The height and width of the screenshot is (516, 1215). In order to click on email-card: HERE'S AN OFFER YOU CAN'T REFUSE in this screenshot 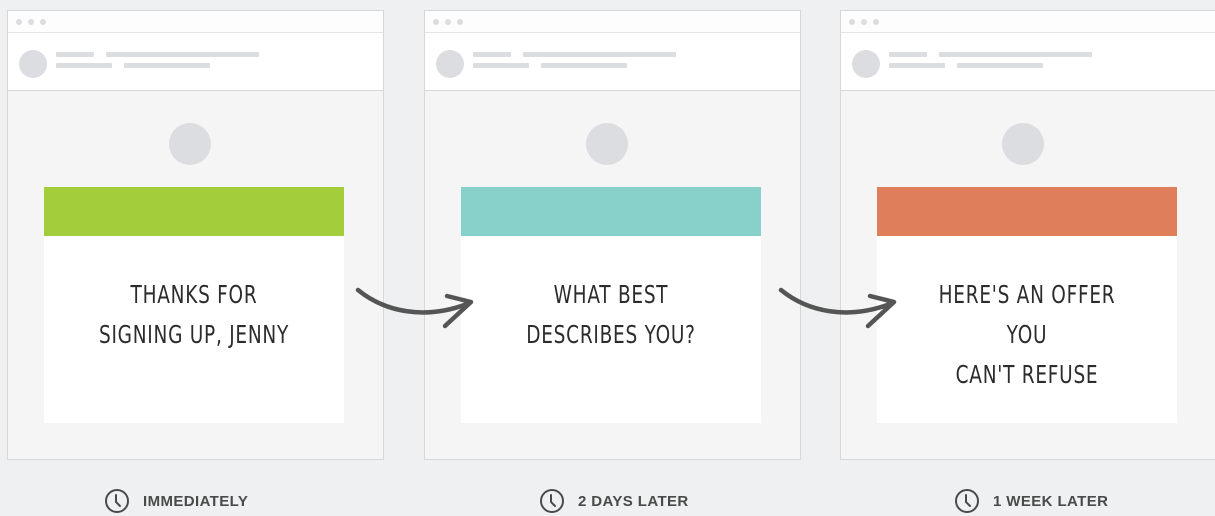, I will do `click(1027, 305)`.